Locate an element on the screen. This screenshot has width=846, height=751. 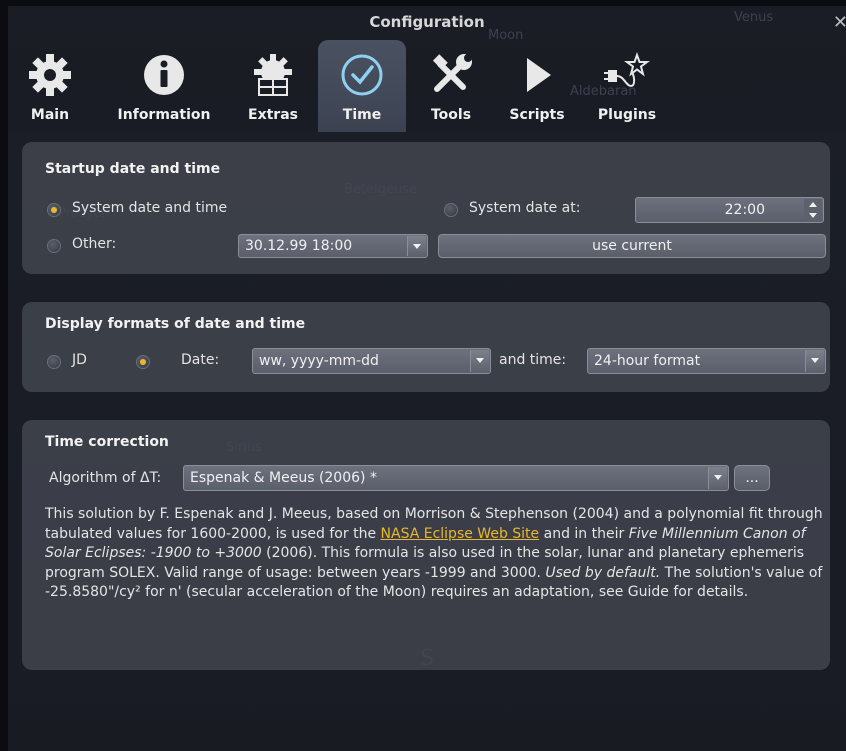
use-current-button: use current is located at coordinates (632, 246).